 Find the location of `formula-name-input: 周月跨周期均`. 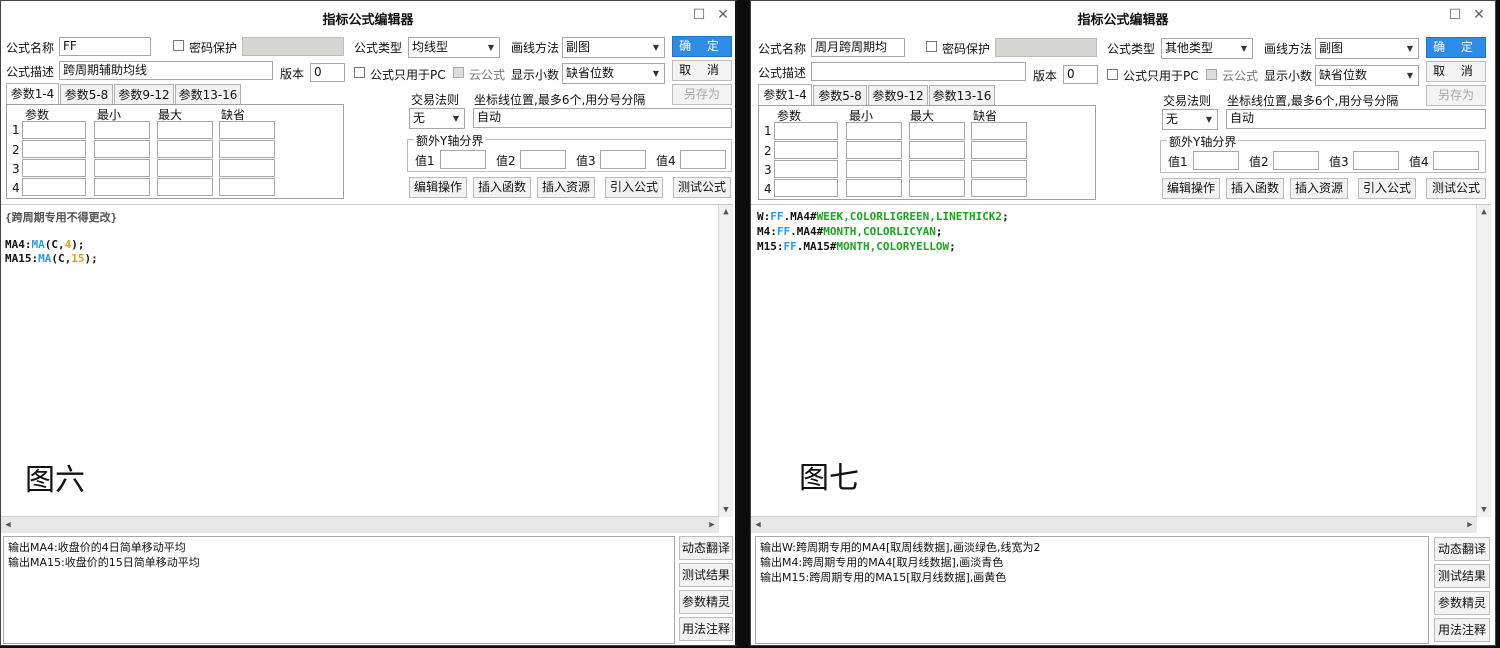

formula-name-input: 周月跨周期均 is located at coordinates (858, 47).